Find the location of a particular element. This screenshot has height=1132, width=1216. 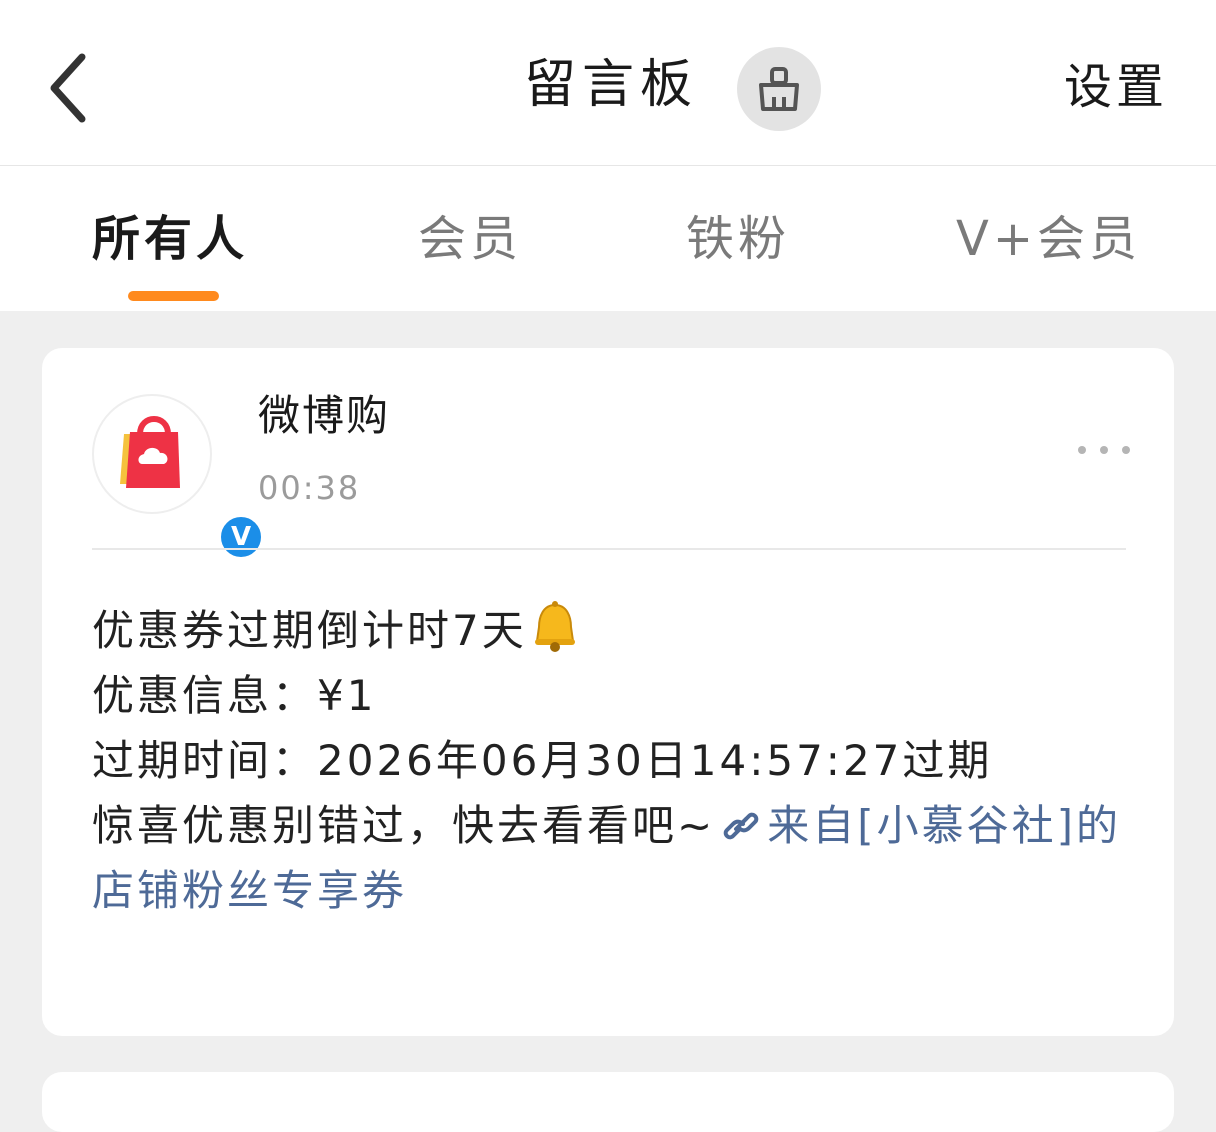

top-bar: 留言板 设置 is located at coordinates (608, 83).